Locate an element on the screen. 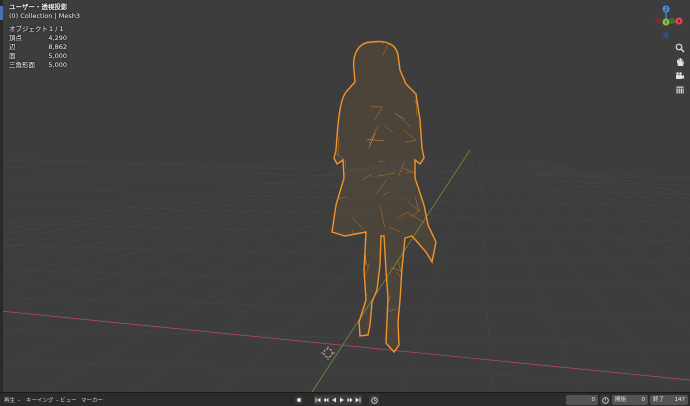  menu-label: 再生 is located at coordinates (10, 401).